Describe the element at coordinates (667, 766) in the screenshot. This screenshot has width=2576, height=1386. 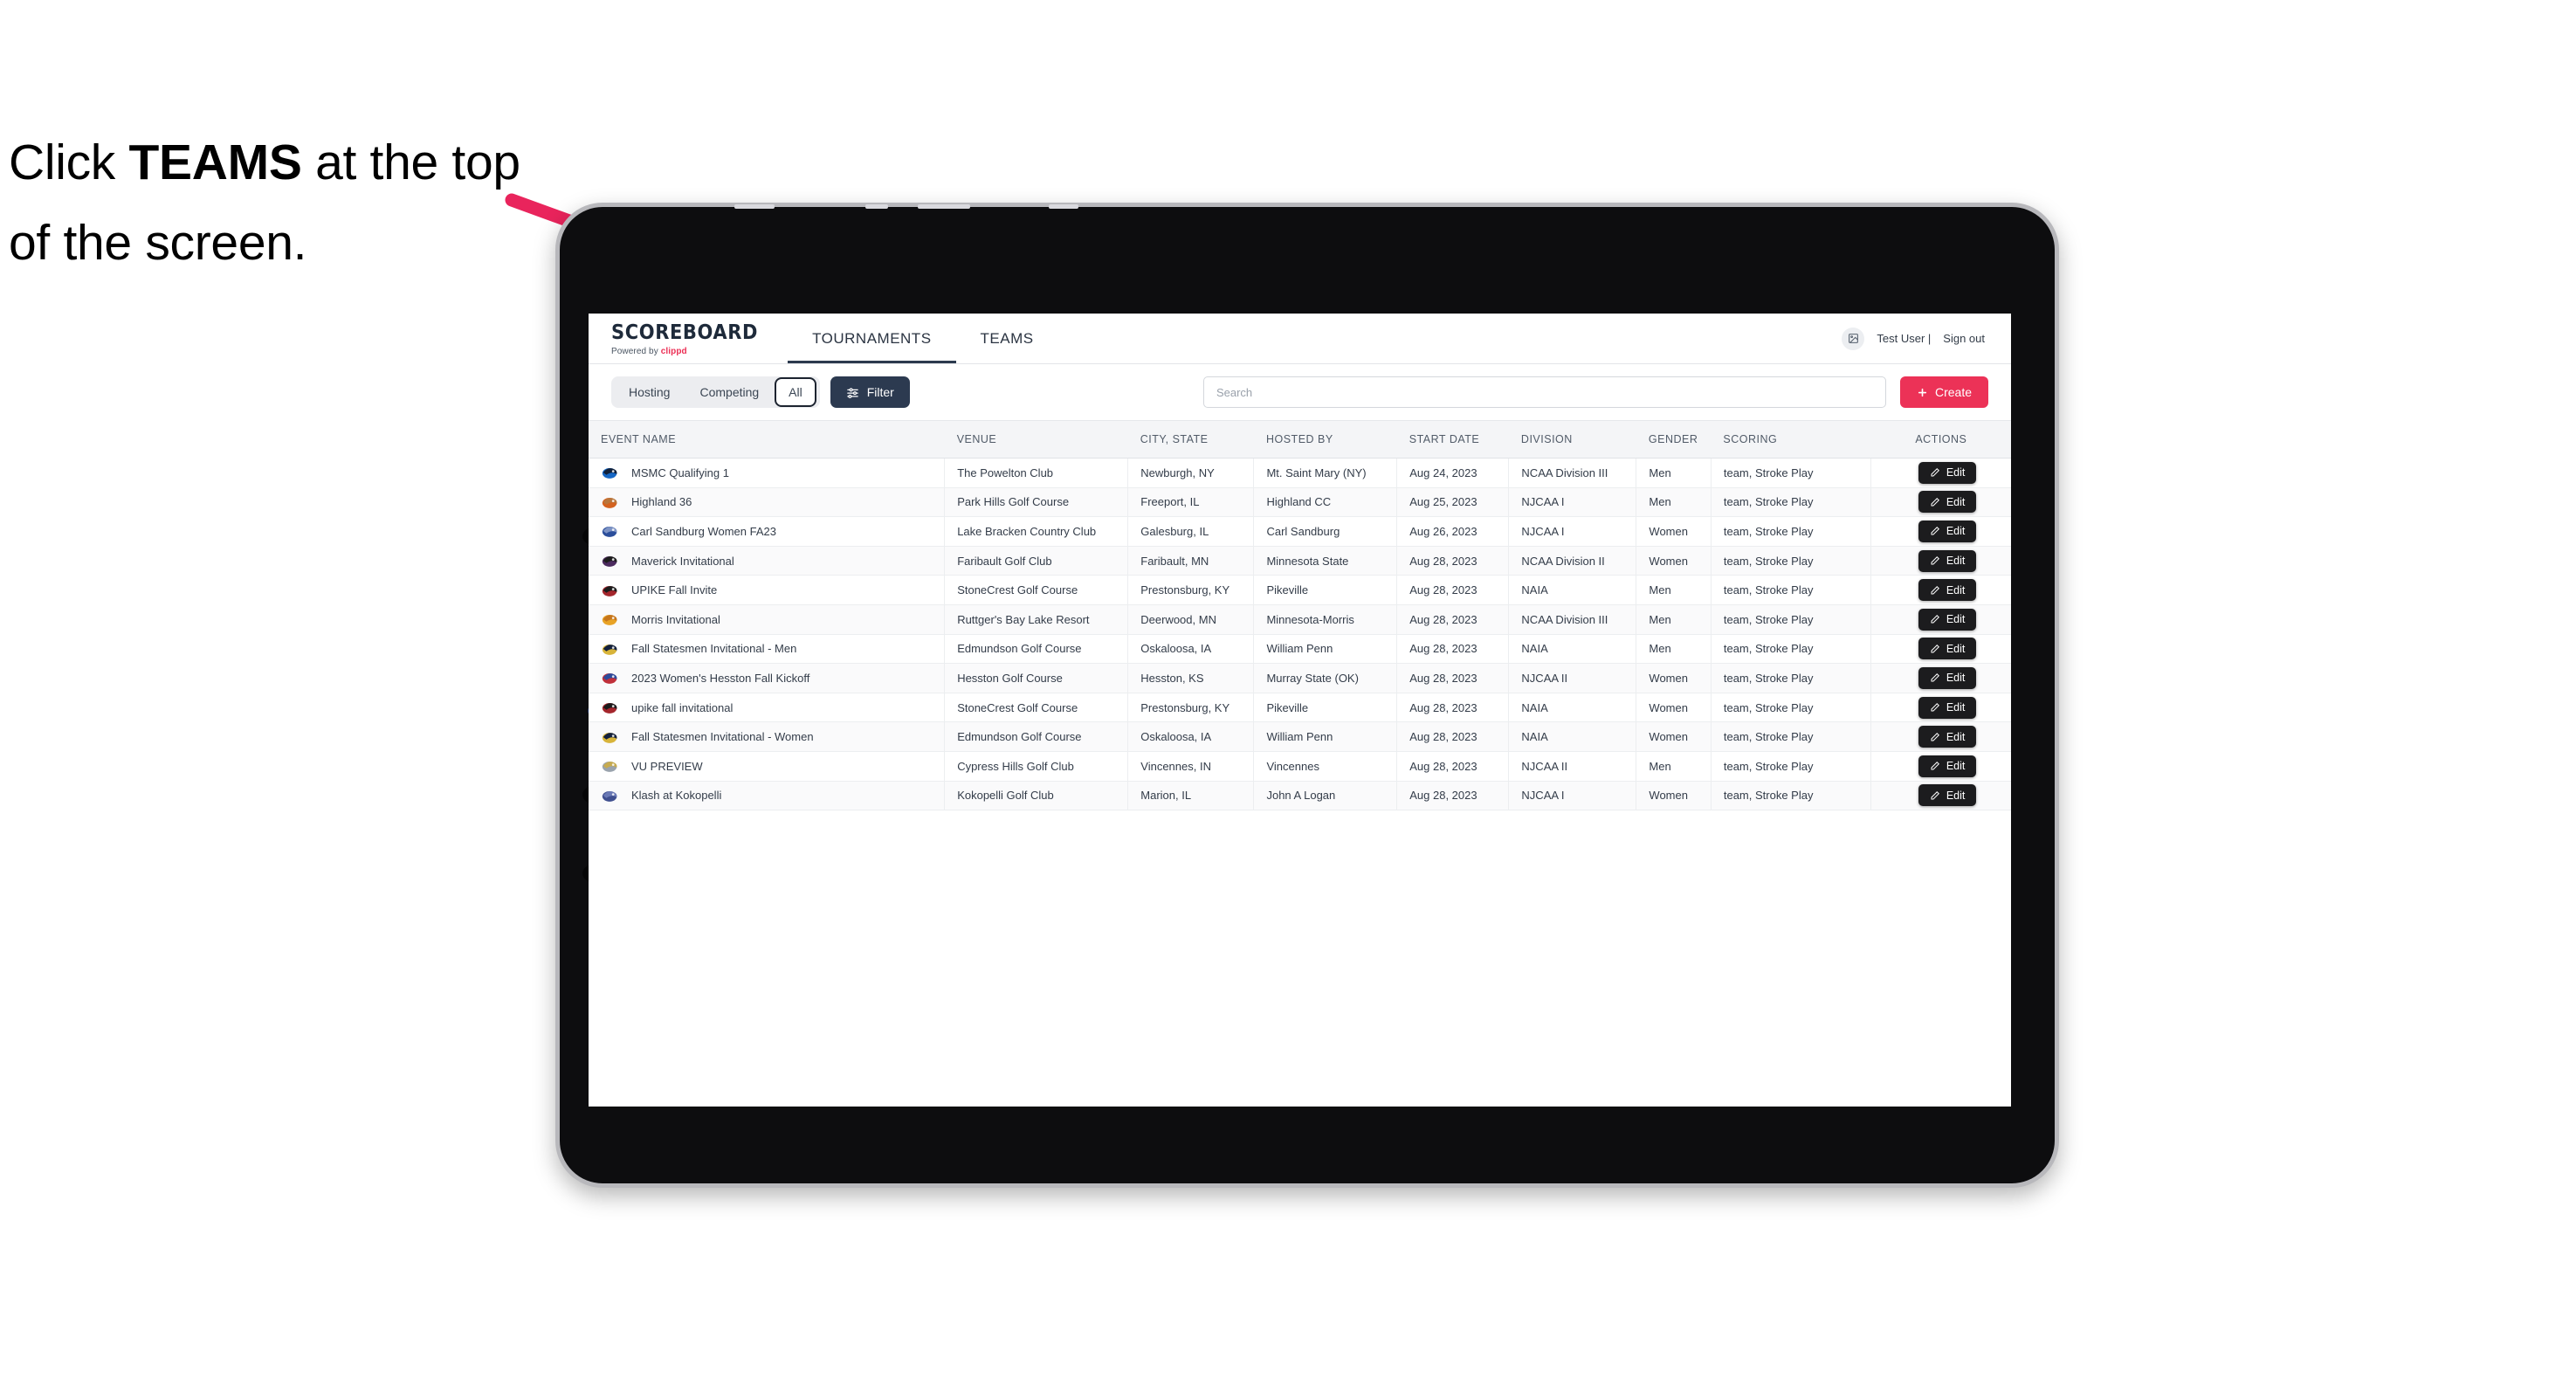
I see `event-name-label: VU PREVIEW` at that location.